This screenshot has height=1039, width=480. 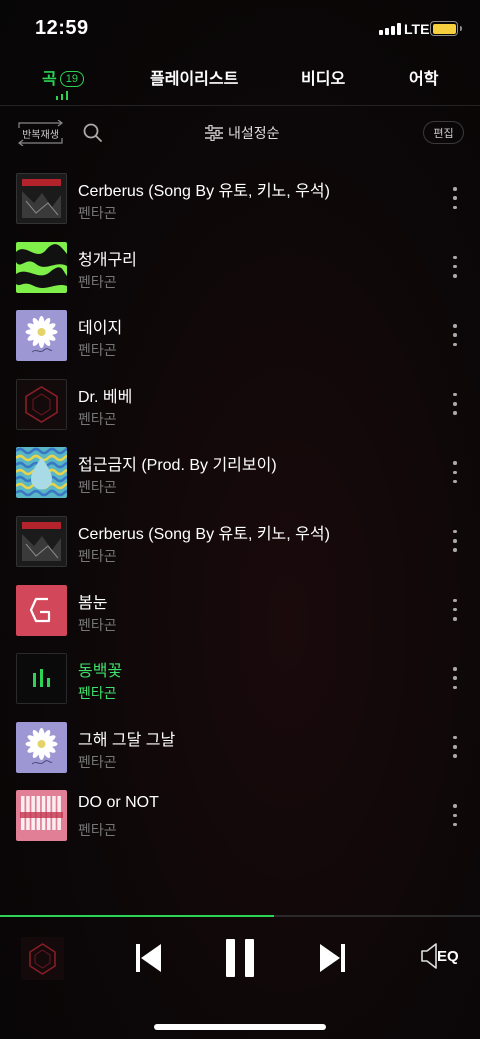 What do you see at coordinates (446, 28) in the screenshot?
I see `battery-icon` at bounding box center [446, 28].